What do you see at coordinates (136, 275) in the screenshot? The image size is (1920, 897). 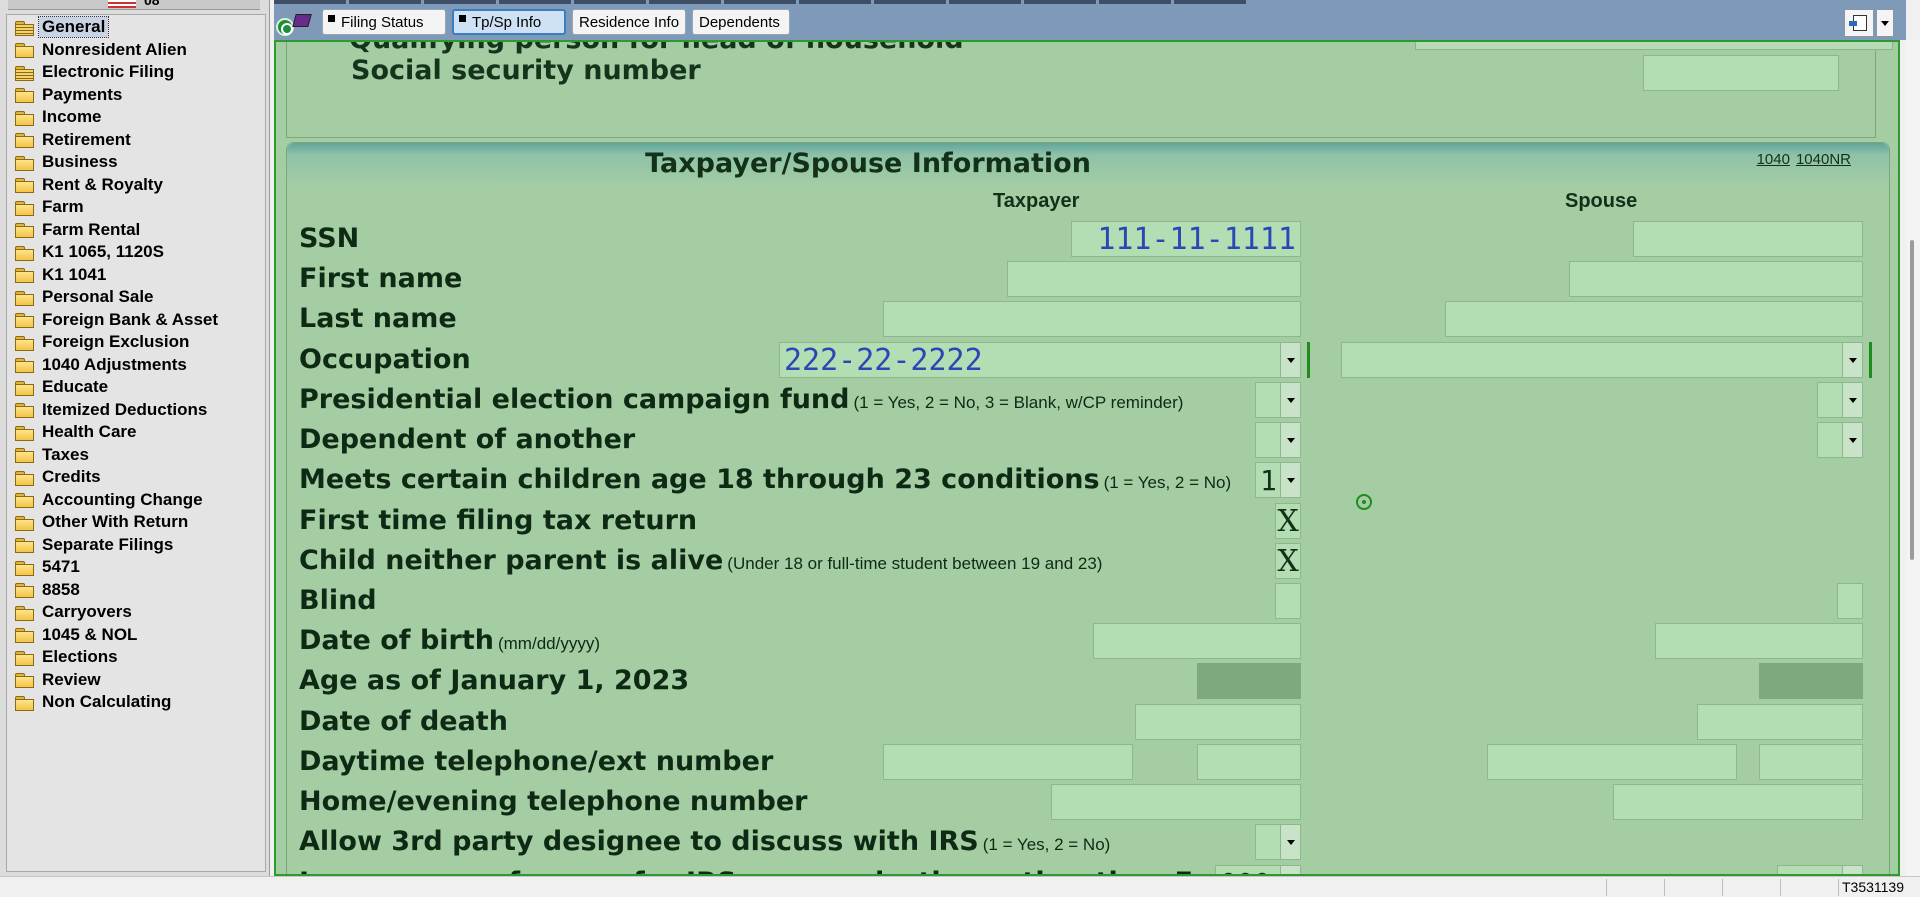 I see `sidebar-item-k1-1041: K1 1041` at bounding box center [136, 275].